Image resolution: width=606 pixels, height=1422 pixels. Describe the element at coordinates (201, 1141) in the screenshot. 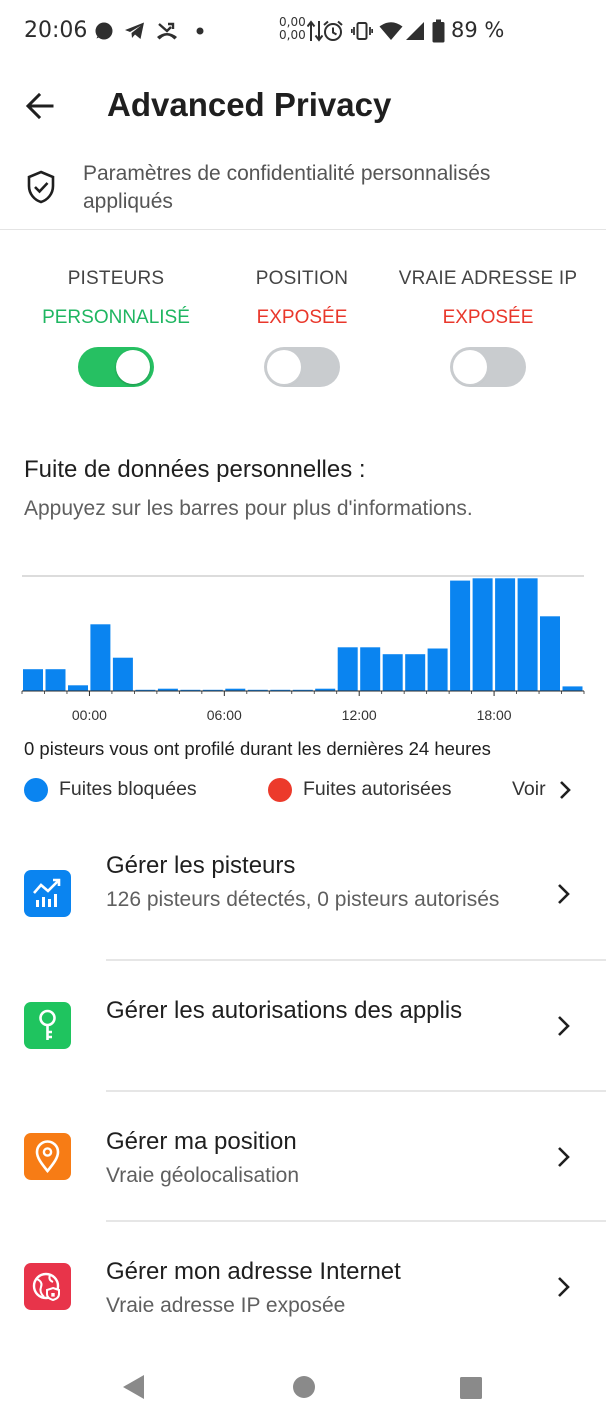

I see `menu-title-location: Gérer ma position` at that location.